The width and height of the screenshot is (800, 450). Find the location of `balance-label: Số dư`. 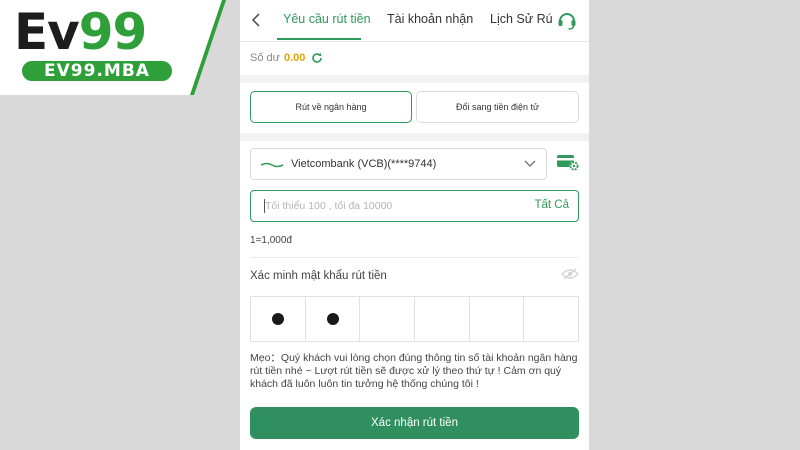

balance-label: Số dư is located at coordinates (265, 58).